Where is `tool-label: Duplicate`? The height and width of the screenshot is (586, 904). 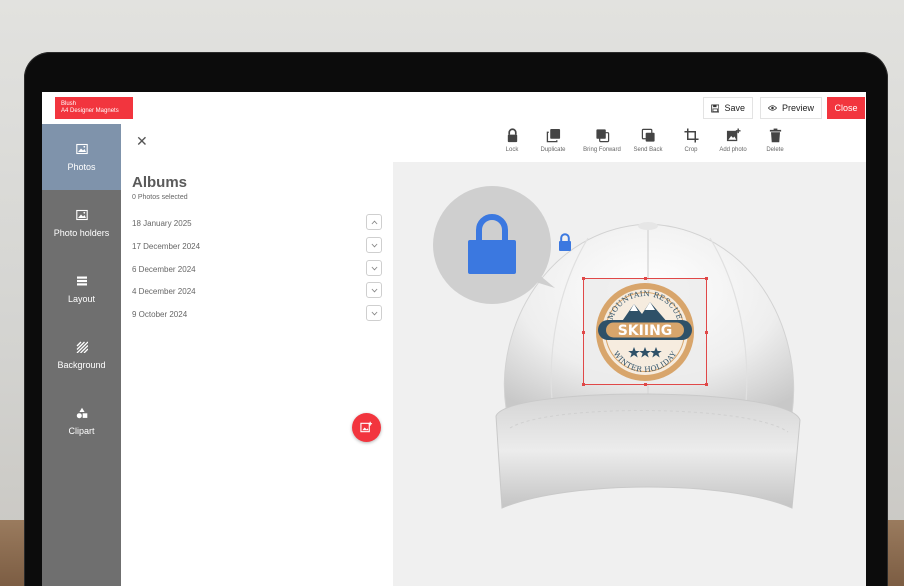
tool-label: Duplicate is located at coordinates (553, 150).